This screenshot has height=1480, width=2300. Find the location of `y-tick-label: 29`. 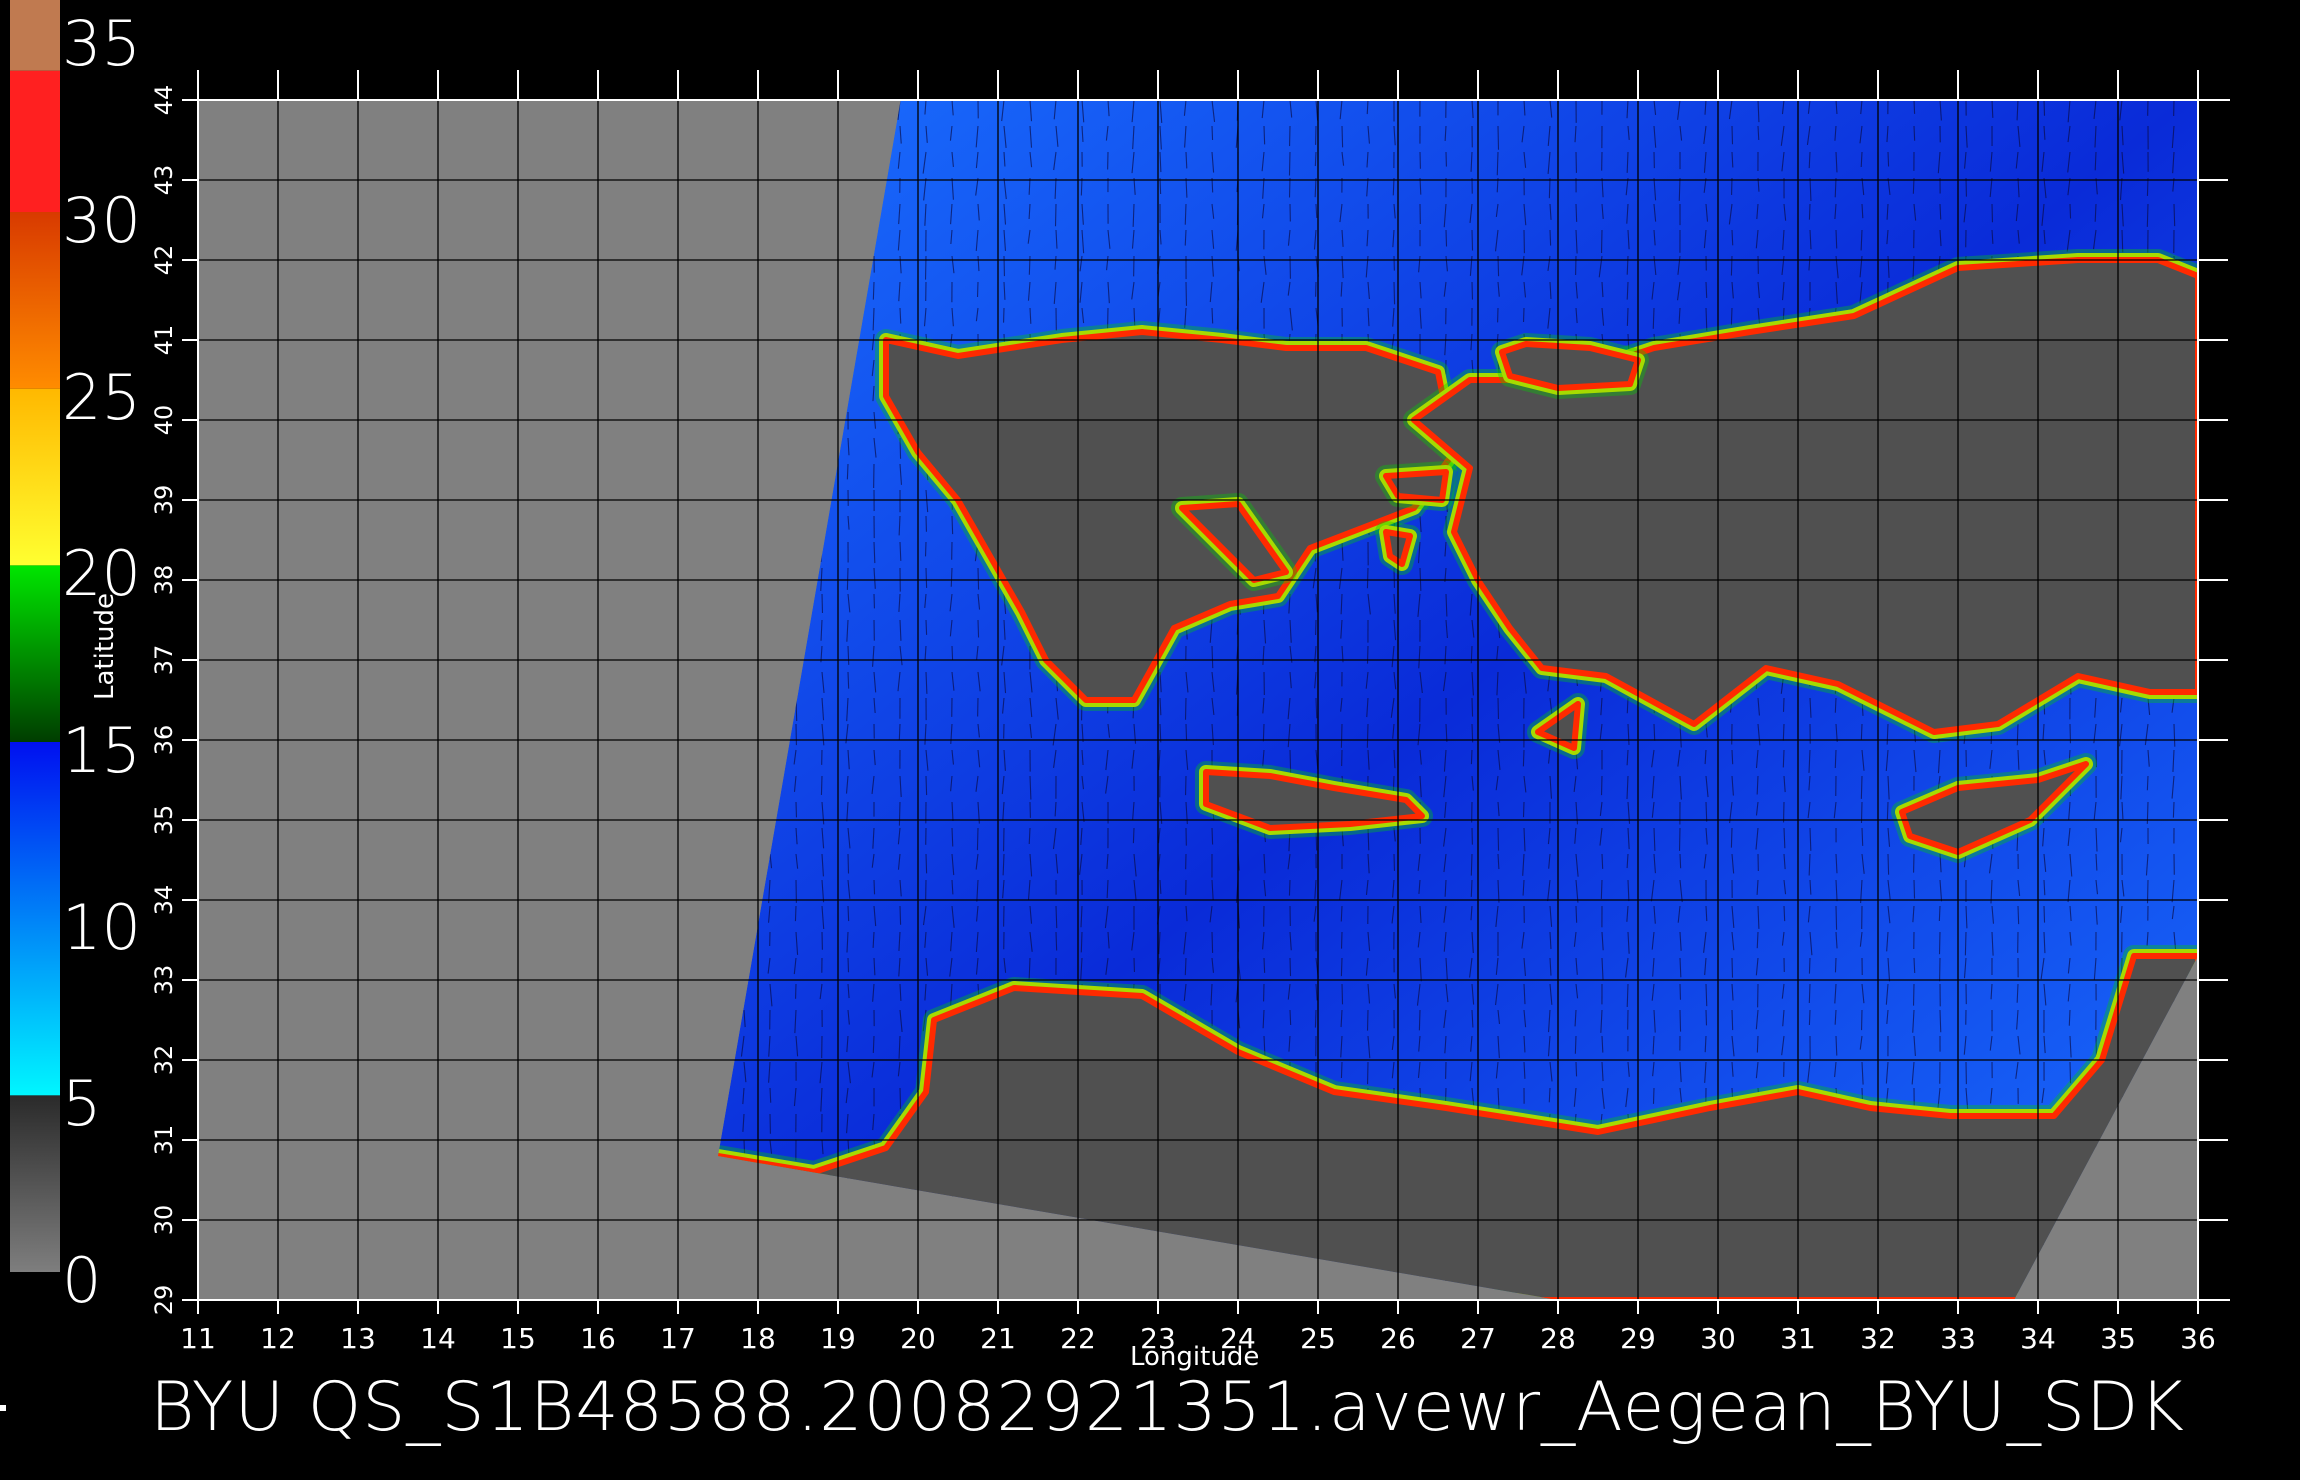

y-tick-label: 29 is located at coordinates (164, 1300).